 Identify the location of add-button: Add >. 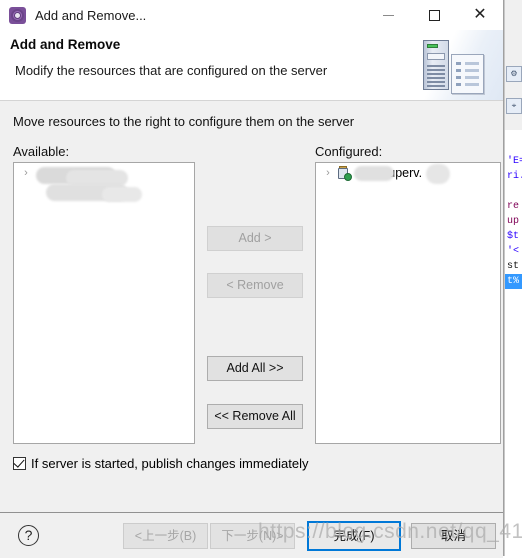
(255, 238).